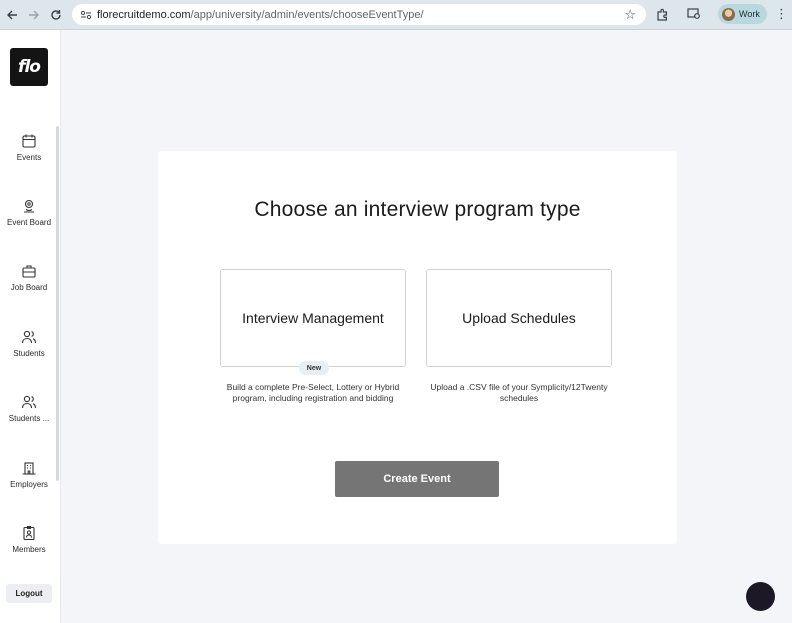 The width and height of the screenshot is (792, 623). What do you see at coordinates (29, 141) in the screenshot?
I see `calendar-icon` at bounding box center [29, 141].